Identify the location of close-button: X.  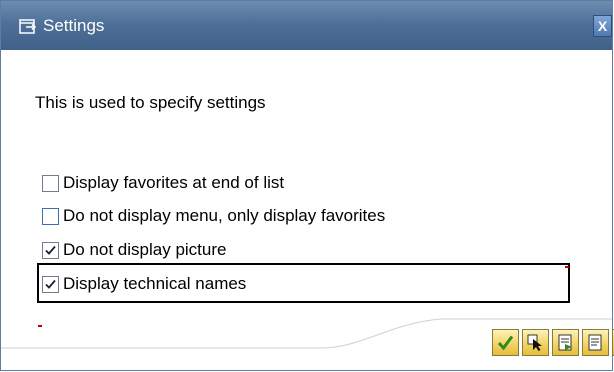
(602, 26).